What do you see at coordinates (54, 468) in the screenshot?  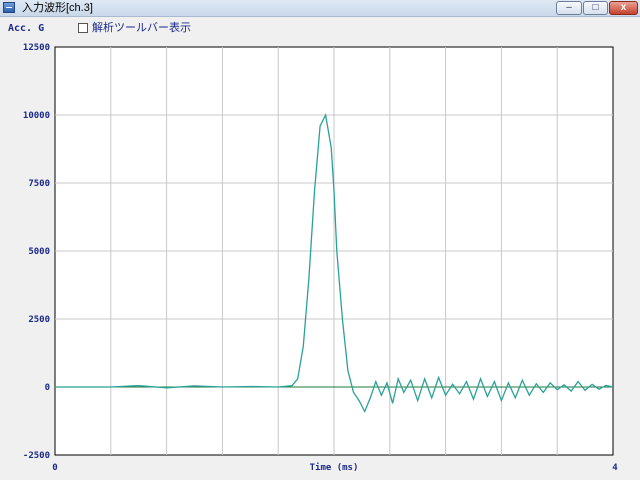 I see `x-tick-label: 0` at bounding box center [54, 468].